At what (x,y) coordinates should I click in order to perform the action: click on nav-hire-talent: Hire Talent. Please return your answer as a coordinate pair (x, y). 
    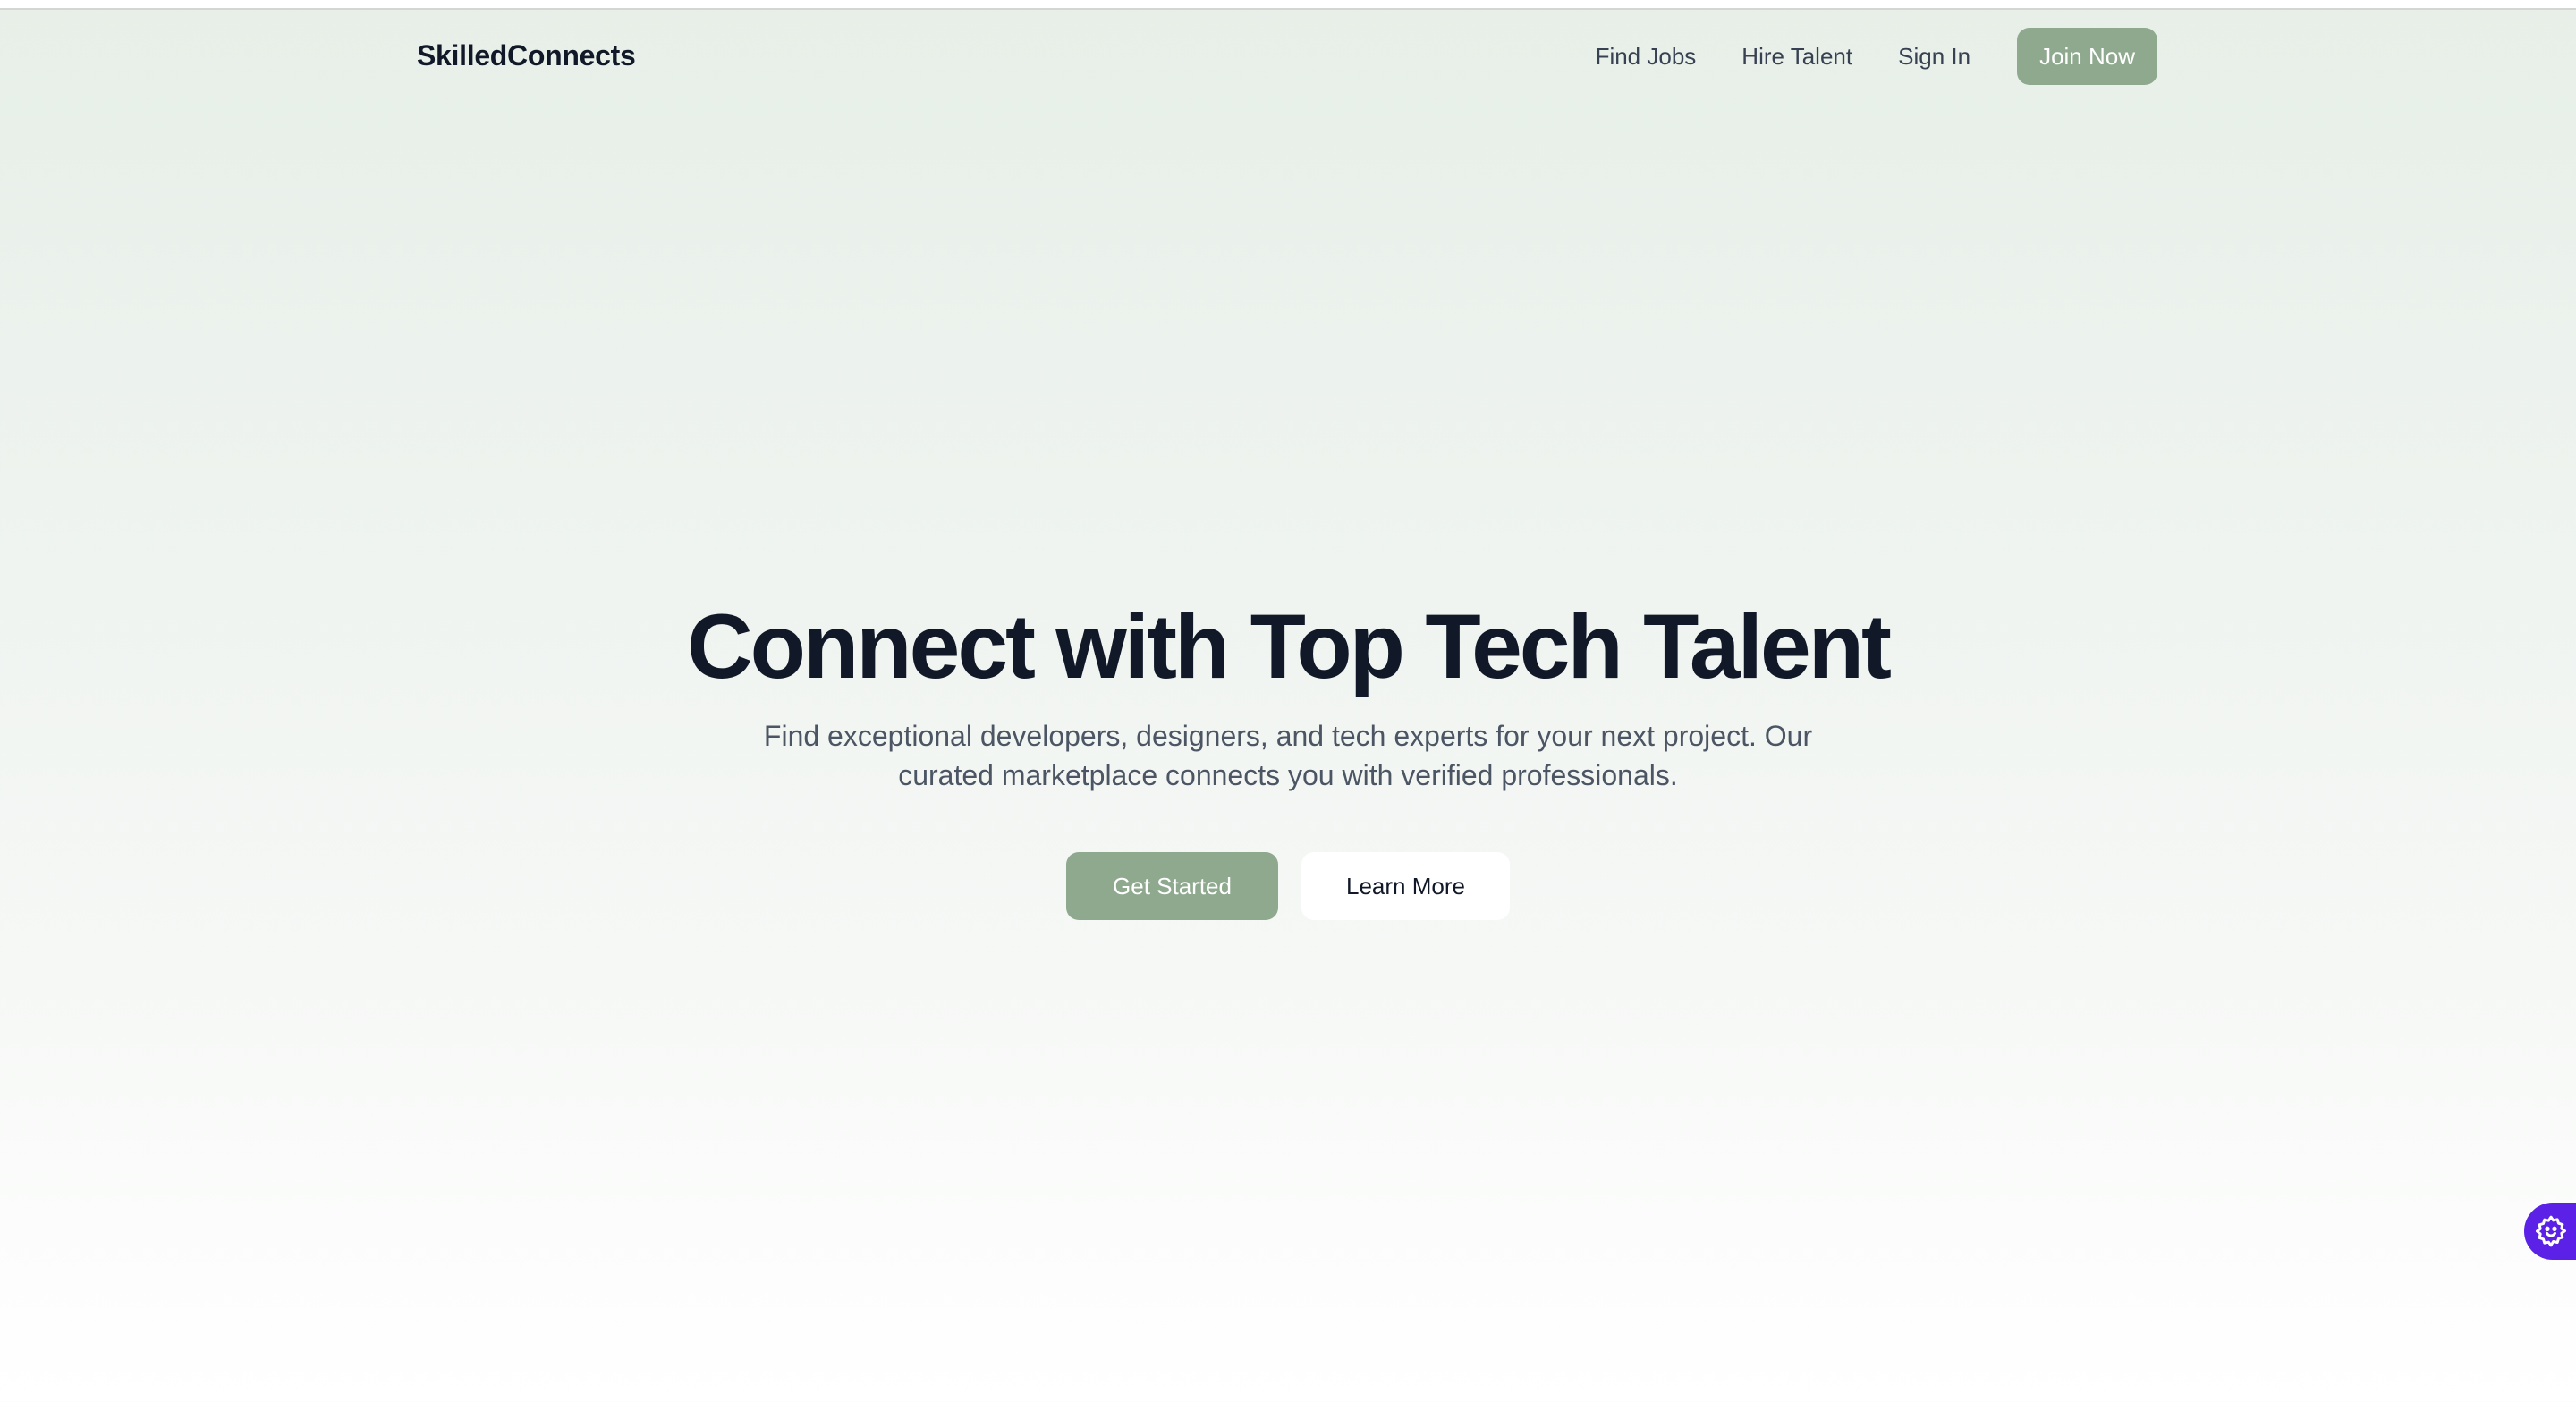
    Looking at the image, I should click on (1796, 57).